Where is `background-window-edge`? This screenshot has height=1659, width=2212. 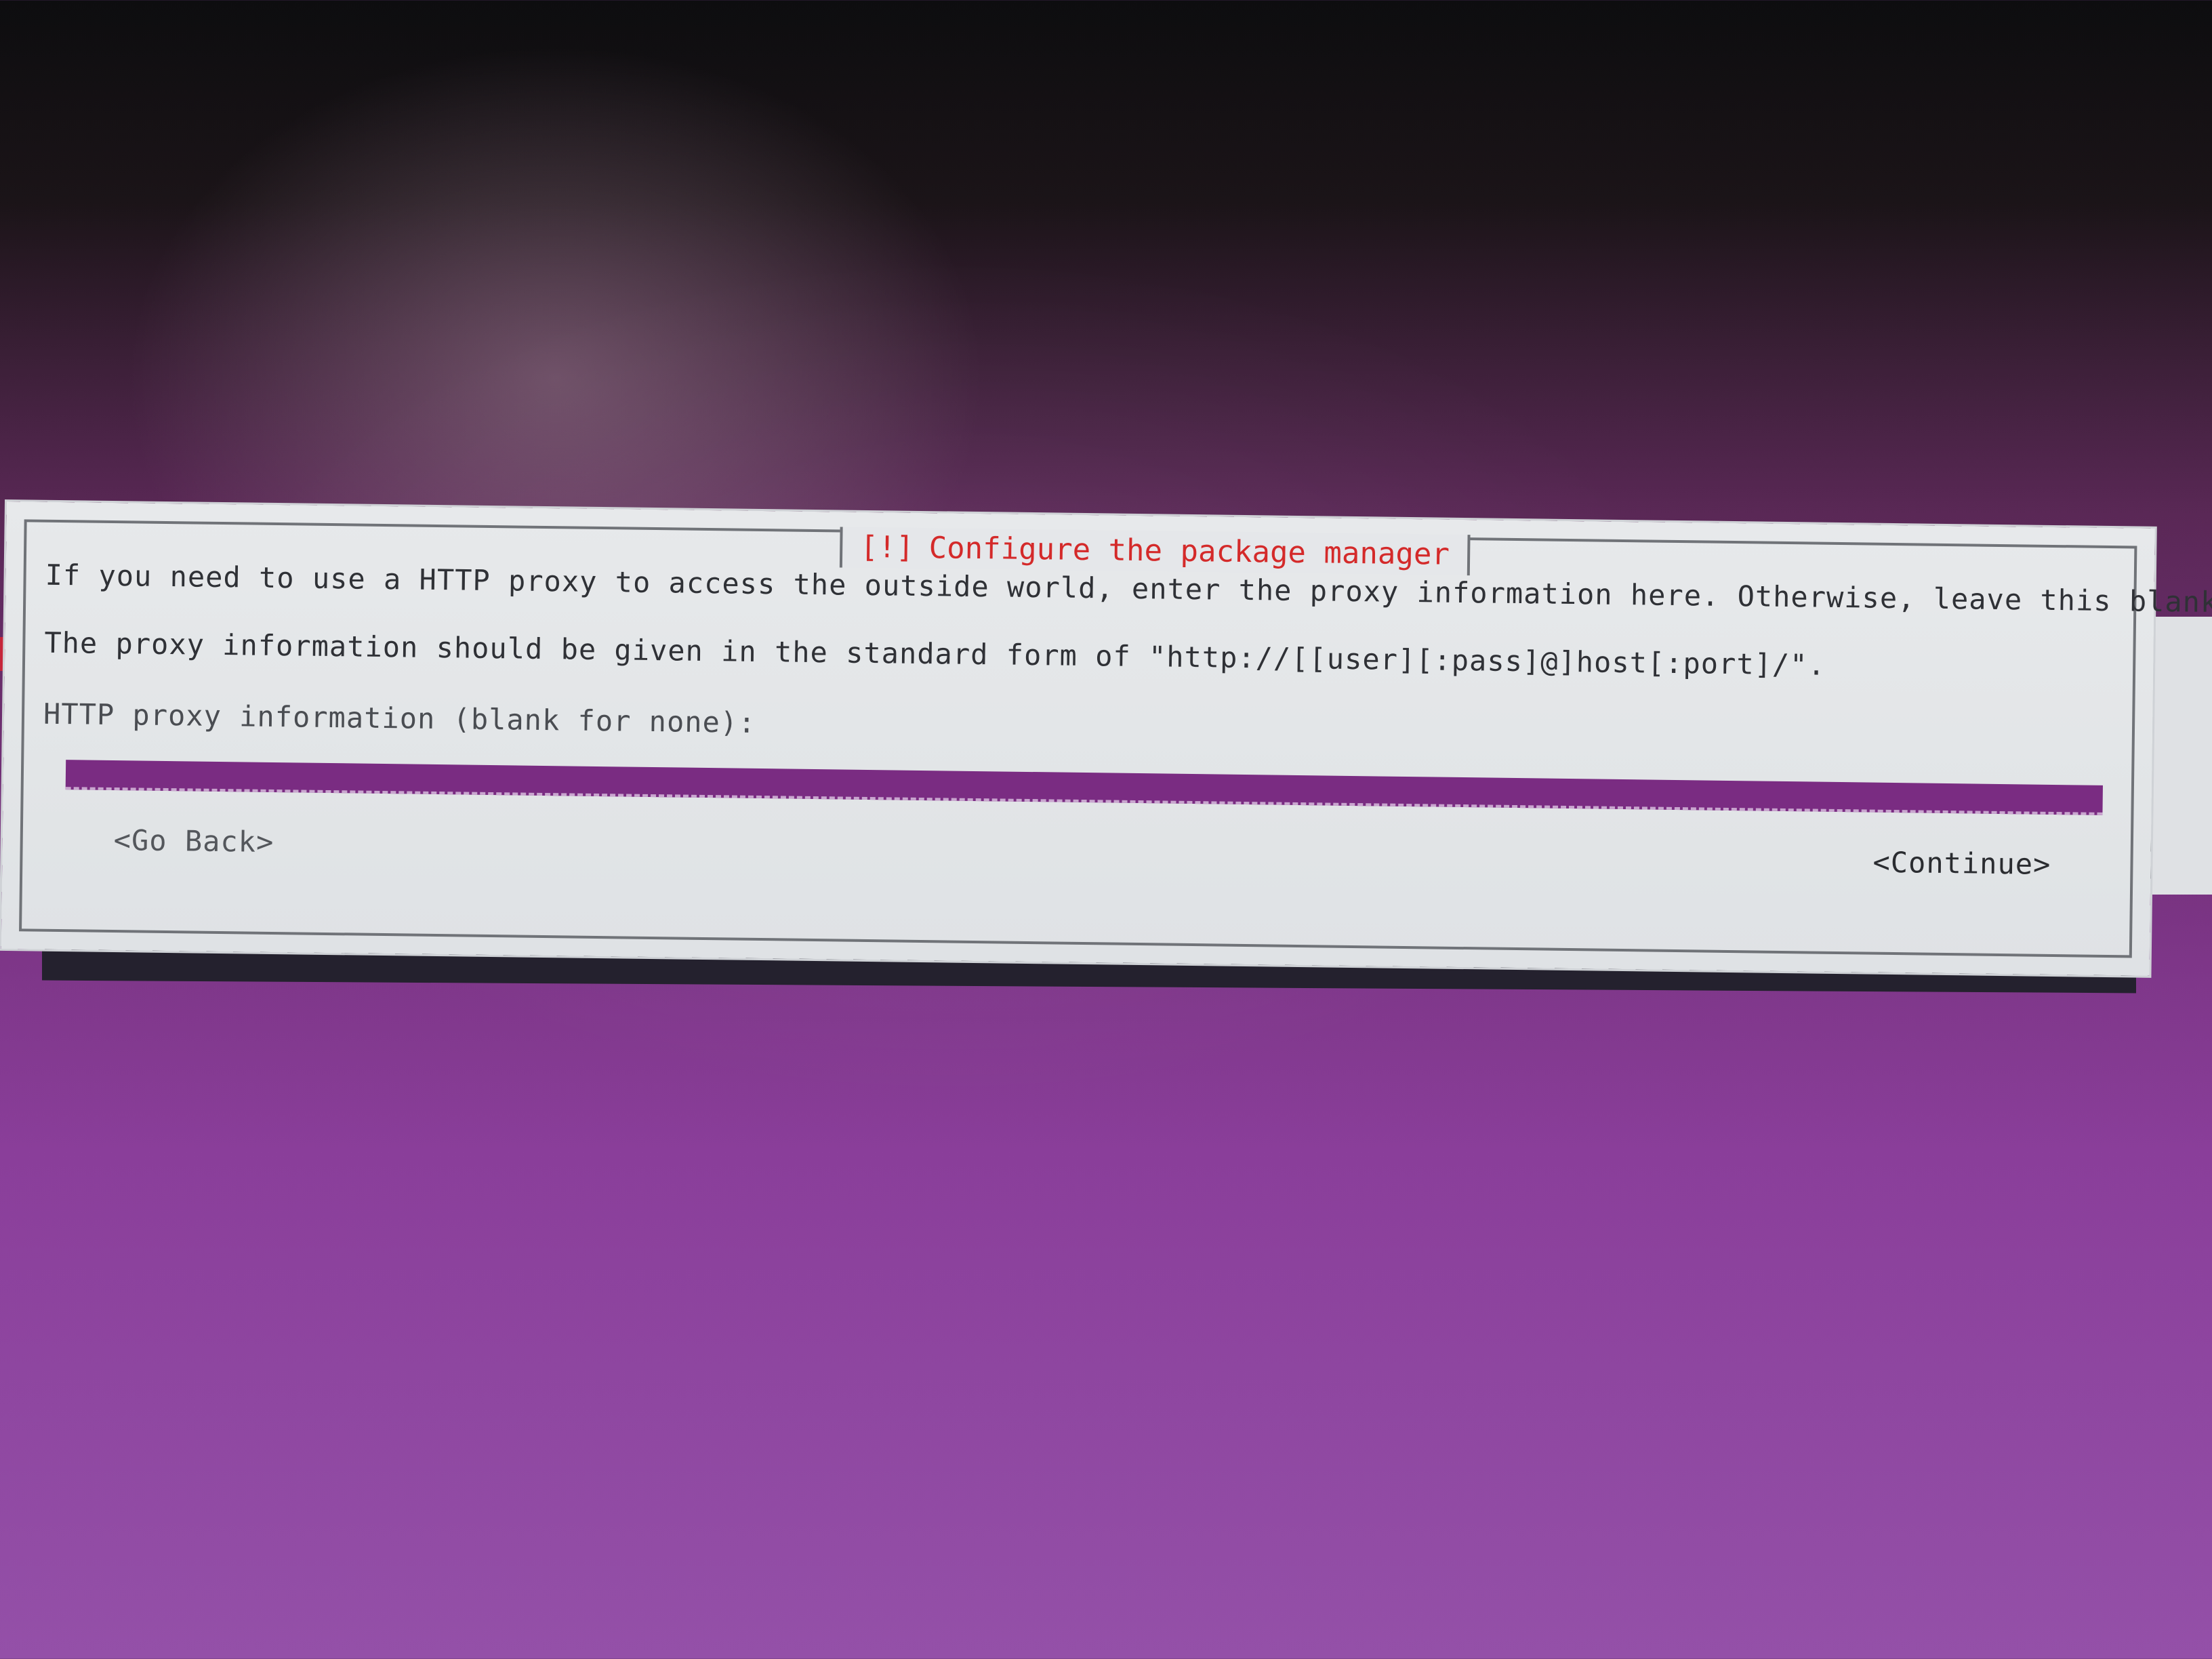
background-window-edge is located at coordinates (2180, 756).